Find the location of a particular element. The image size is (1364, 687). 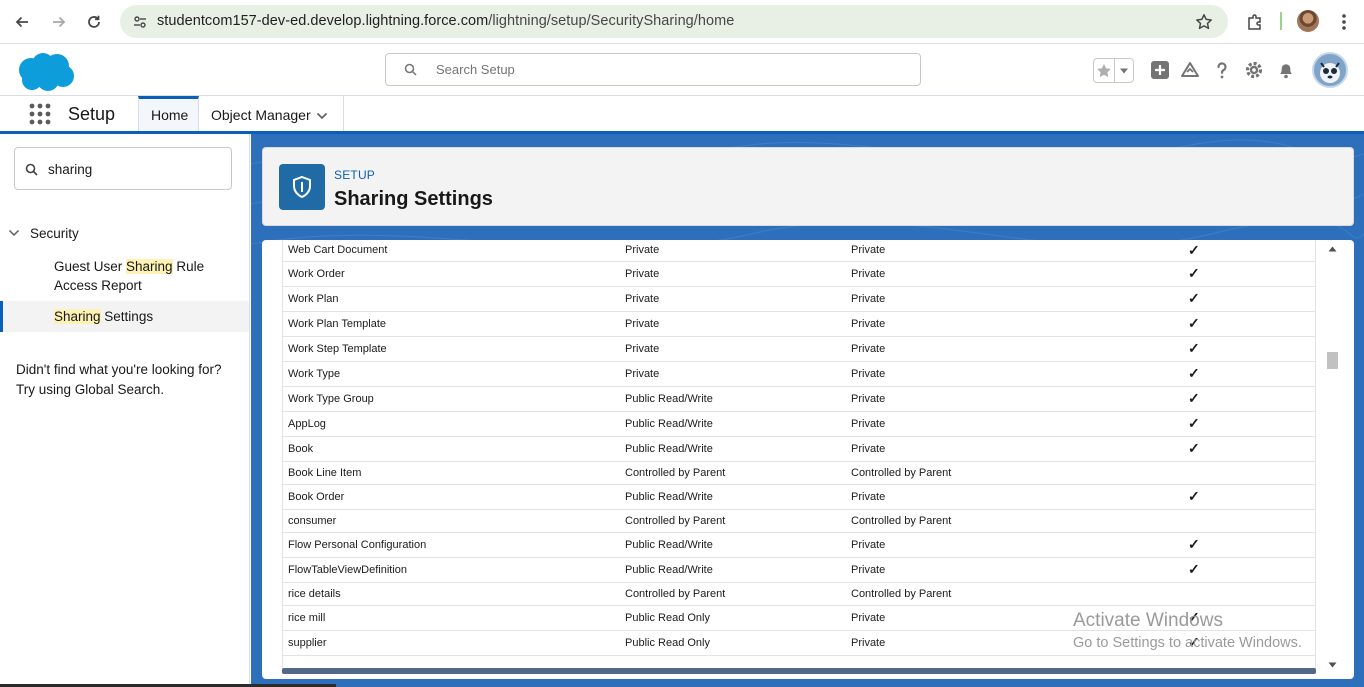

tab-home: Home is located at coordinates (168, 114).